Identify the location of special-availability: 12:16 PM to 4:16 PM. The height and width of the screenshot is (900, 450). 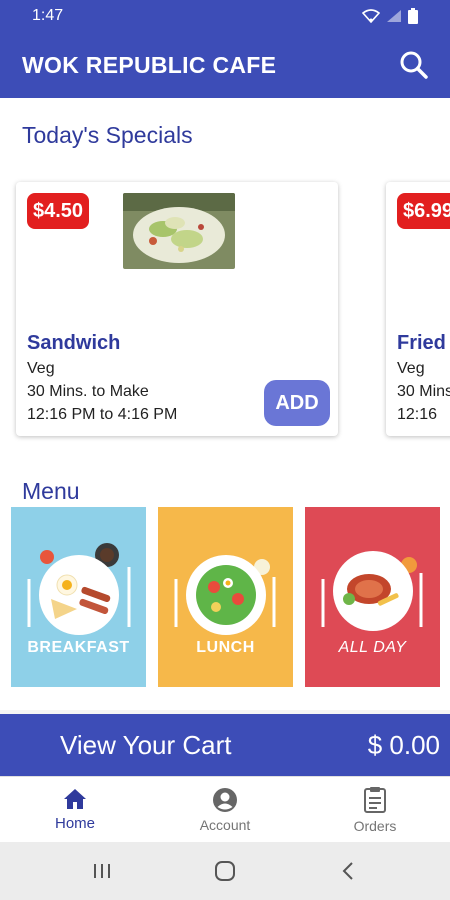
(102, 414).